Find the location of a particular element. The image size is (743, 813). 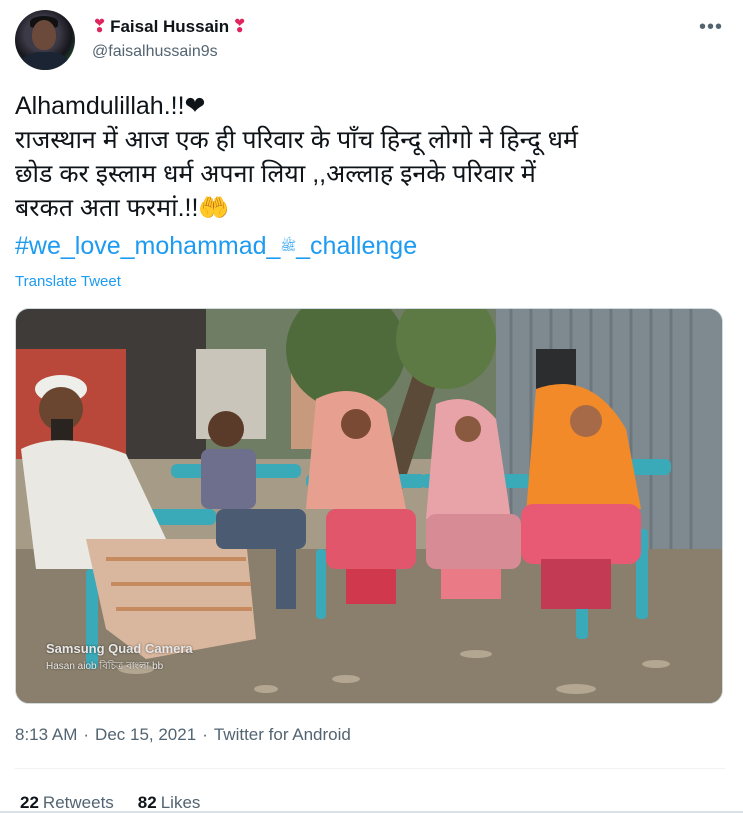

hashtag-symbol: ﷺ is located at coordinates (288, 245).